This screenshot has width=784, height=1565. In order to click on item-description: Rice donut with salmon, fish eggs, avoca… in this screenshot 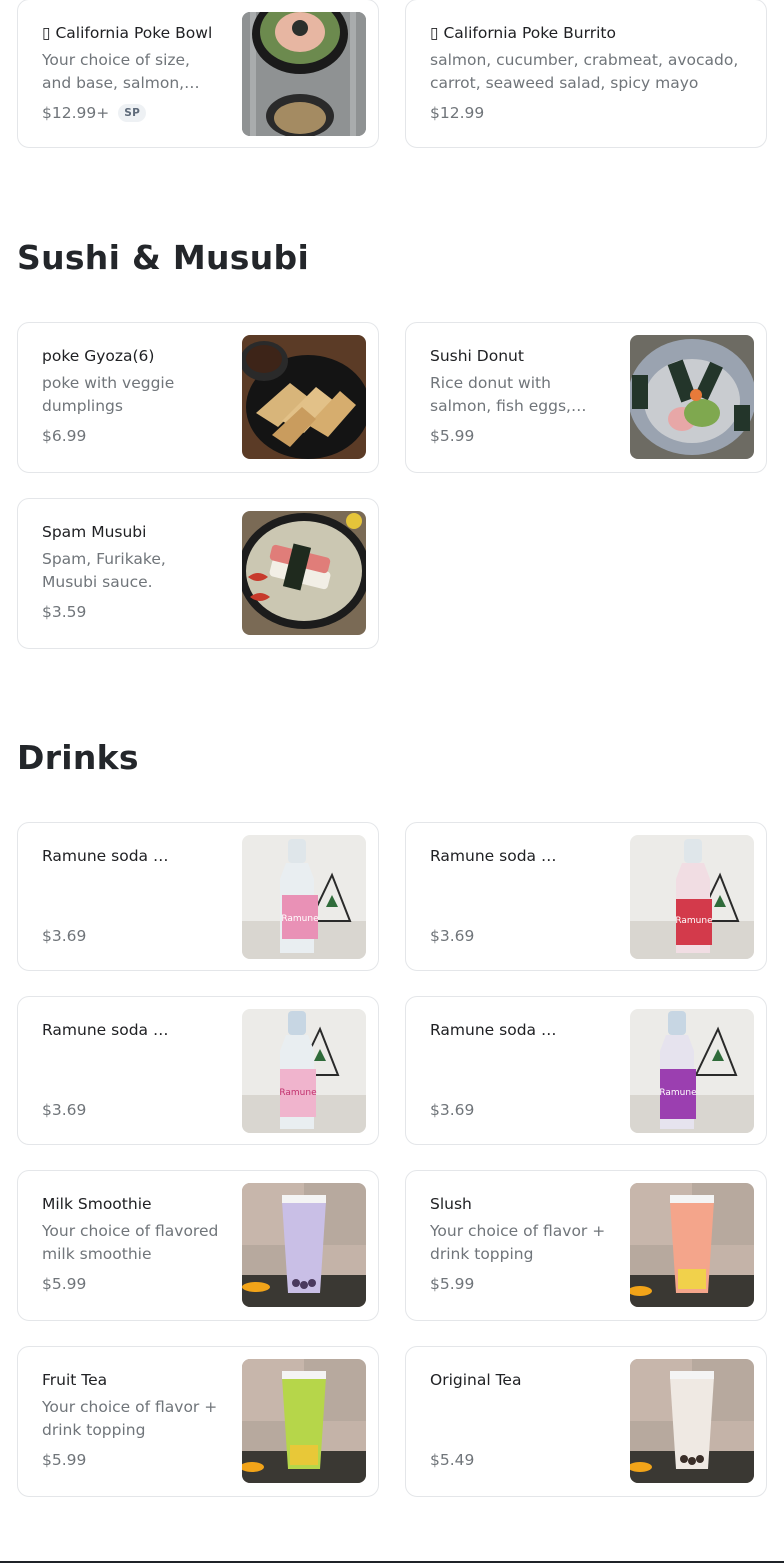, I will do `click(500, 394)`.